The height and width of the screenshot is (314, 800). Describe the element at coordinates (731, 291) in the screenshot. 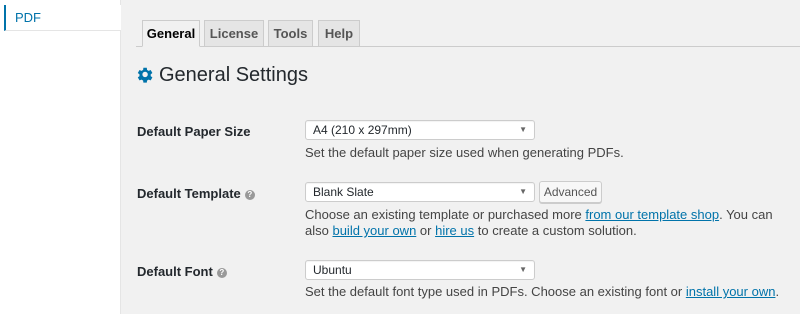

I see `install-your-own-link: install your own` at that location.